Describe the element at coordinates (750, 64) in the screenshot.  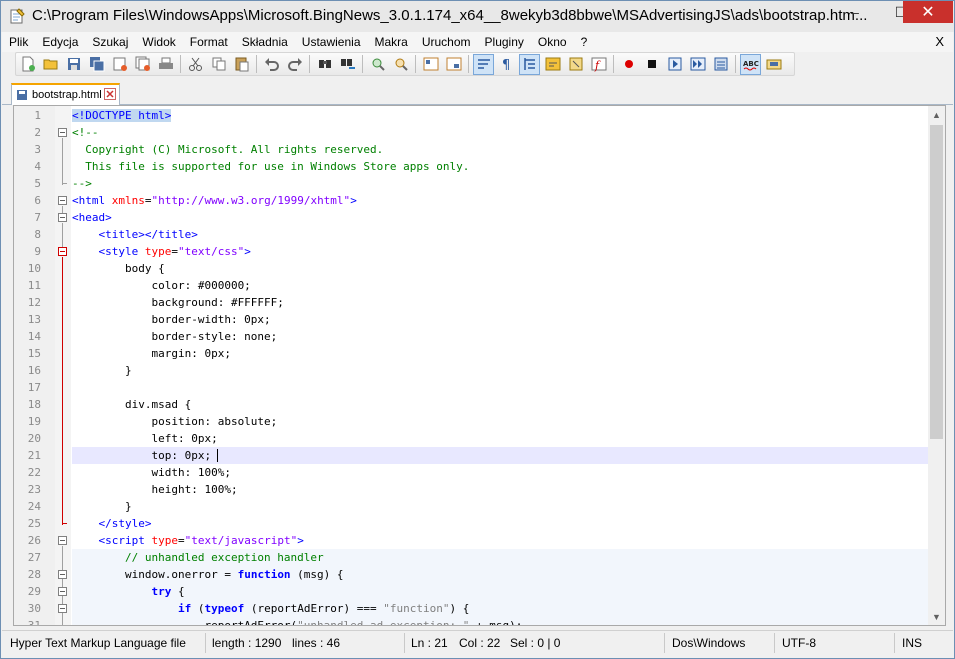
I see `spellcheck-icon: ABC` at that location.